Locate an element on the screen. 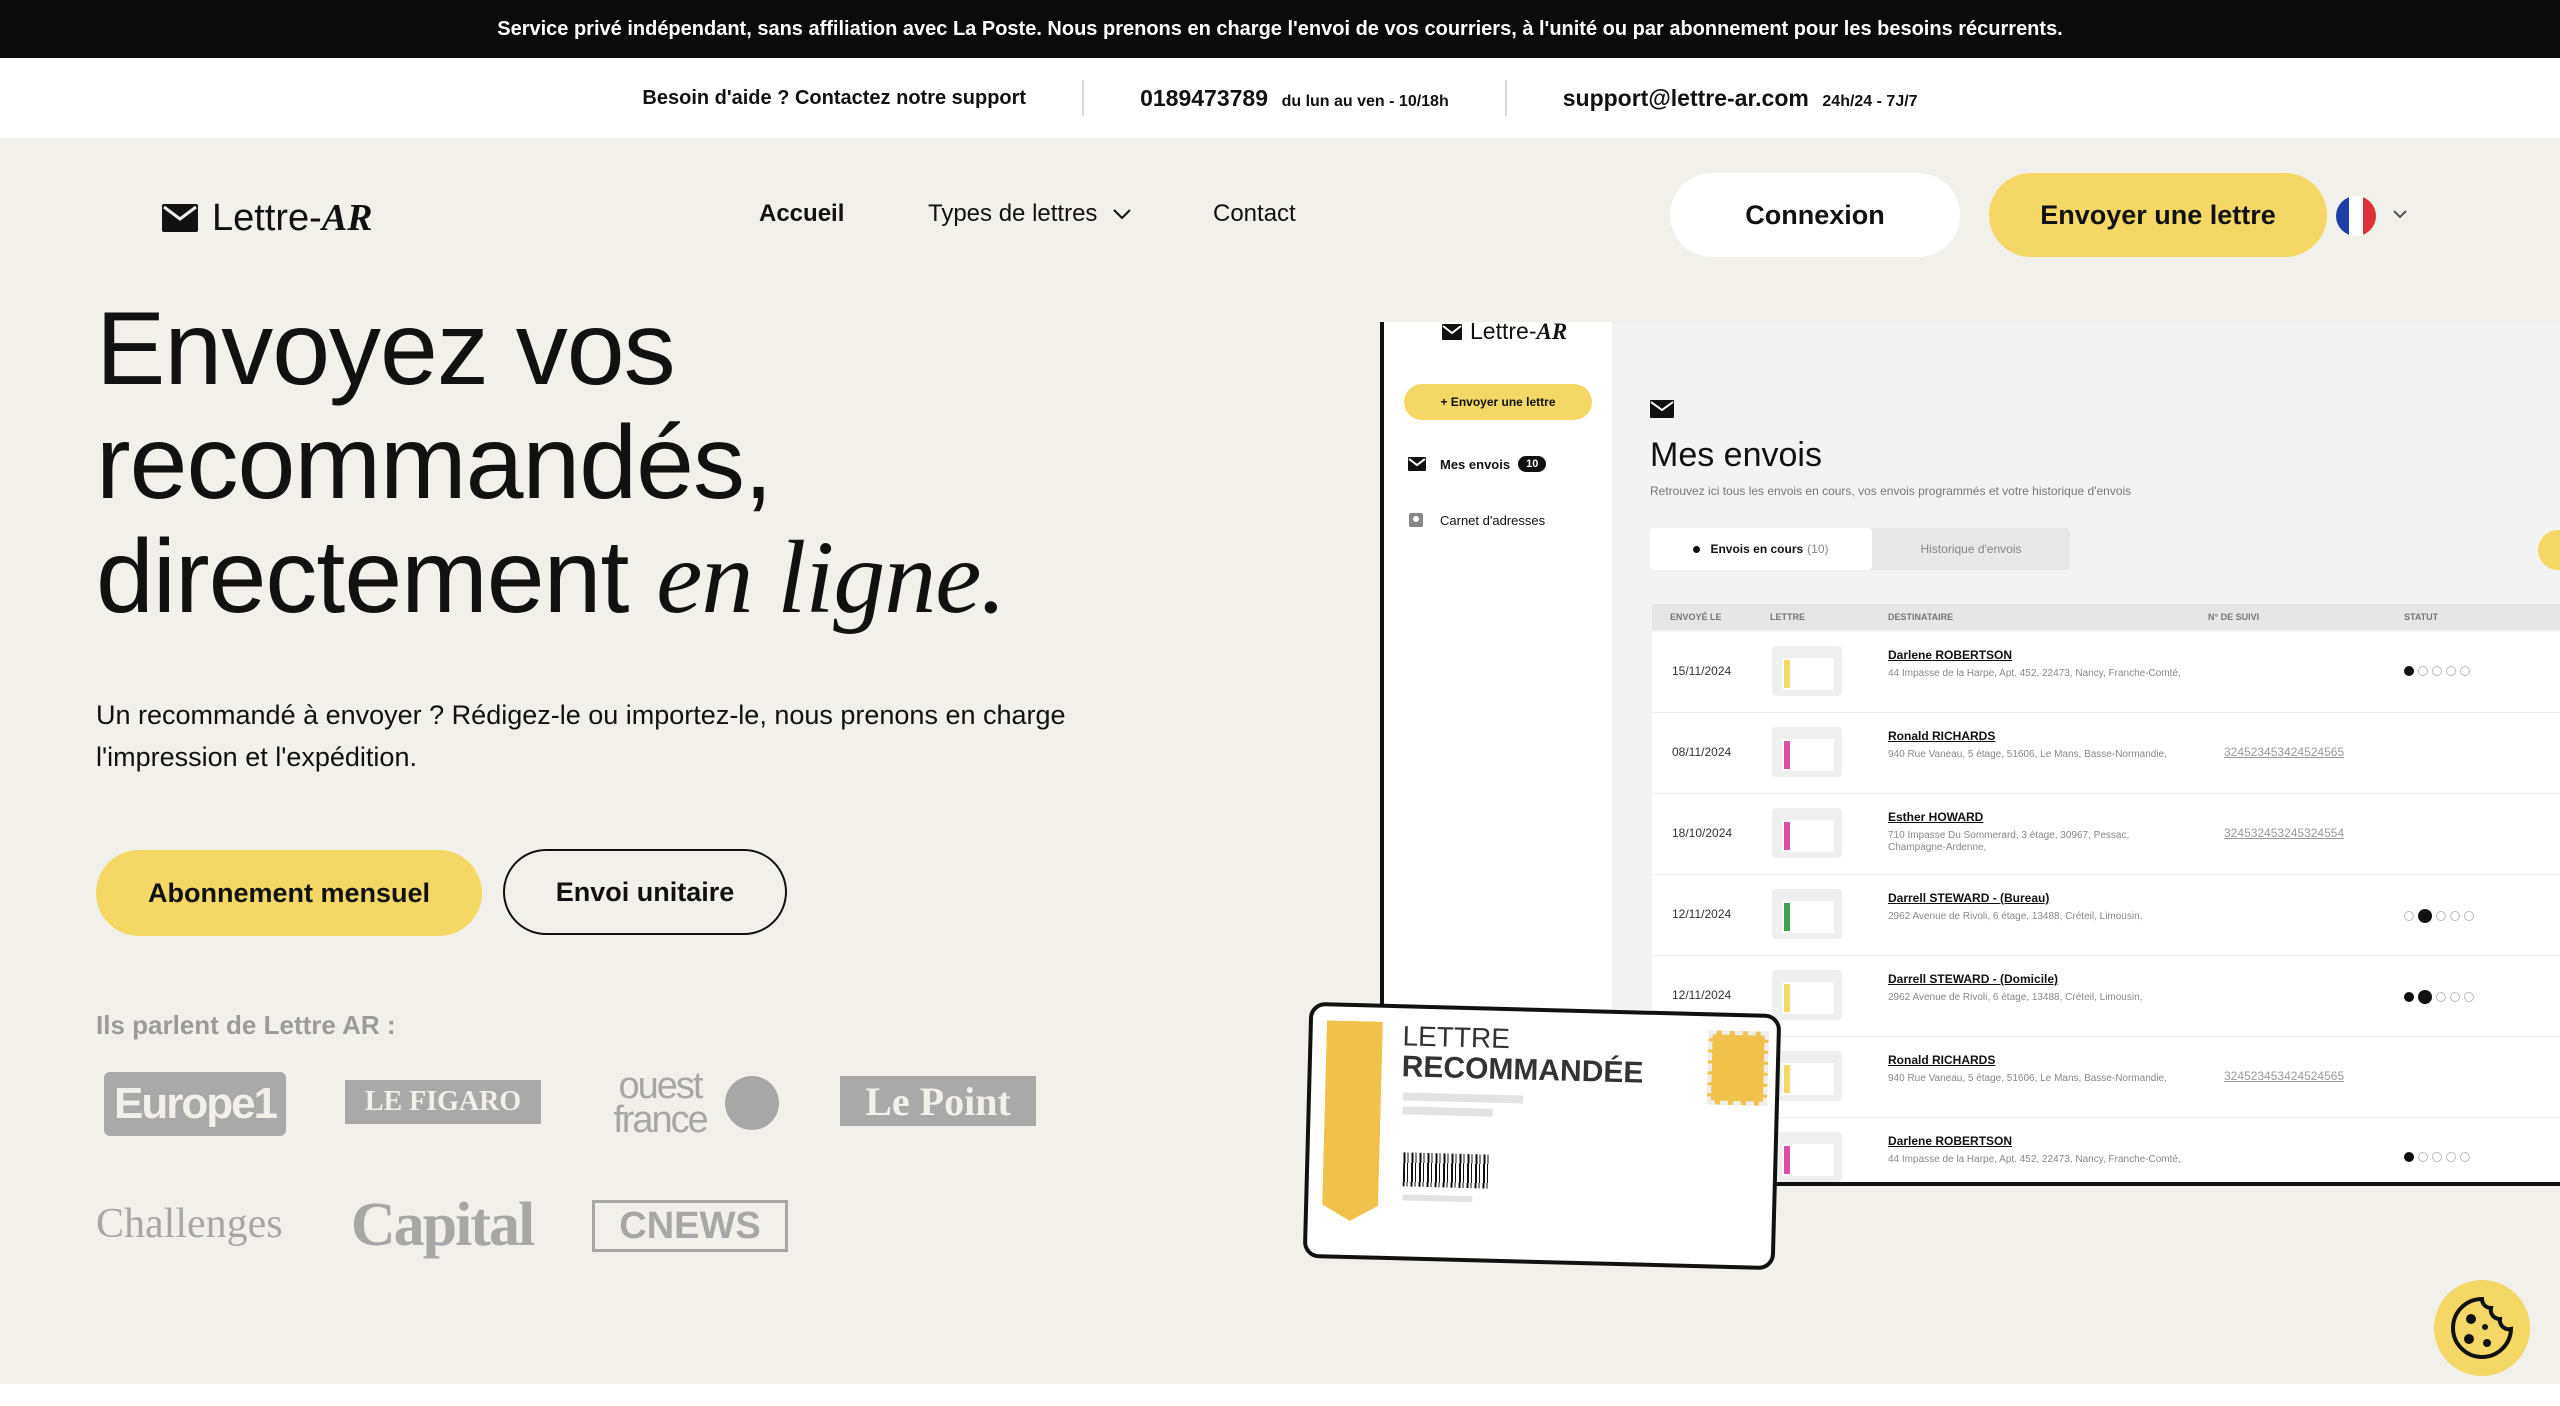 The image size is (2560, 1406). count-badge: 10 is located at coordinates (1532, 464).